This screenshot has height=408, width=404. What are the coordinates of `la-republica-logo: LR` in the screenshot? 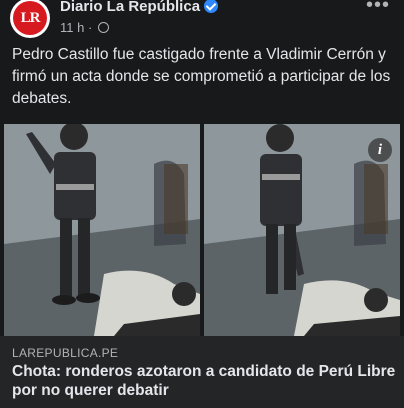 It's located at (30, 18).